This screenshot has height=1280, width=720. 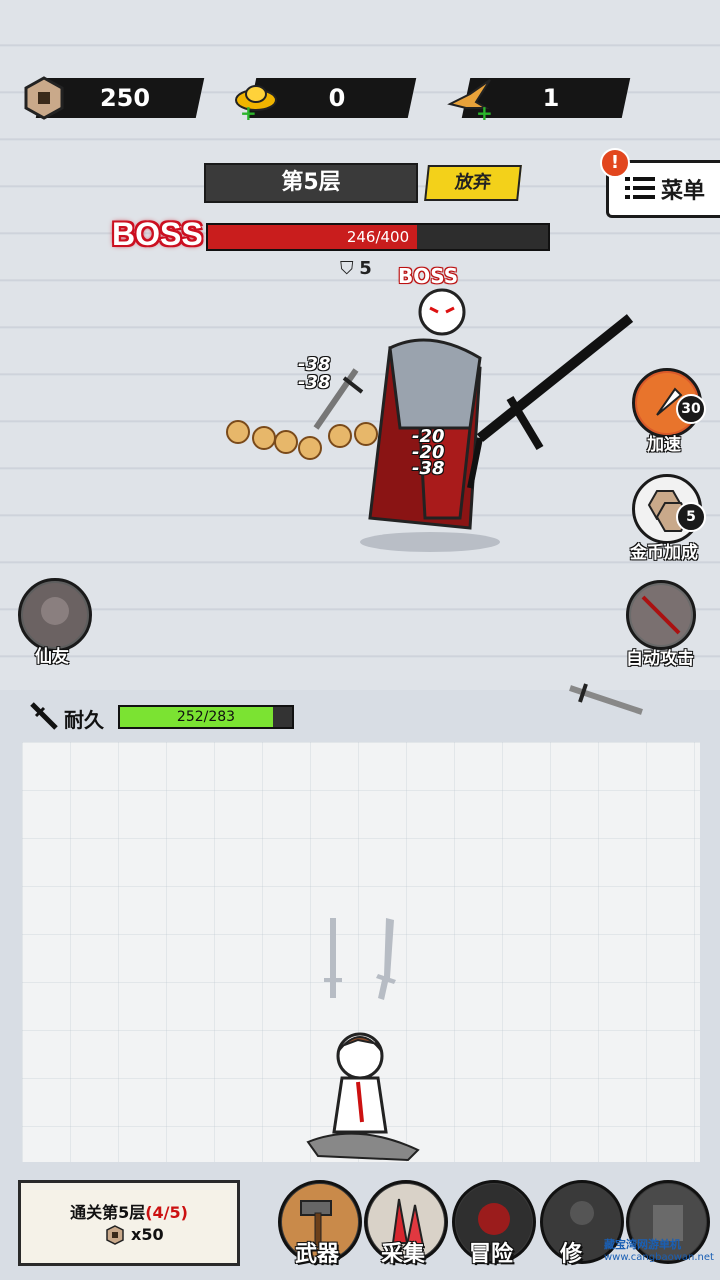 What do you see at coordinates (112, 98) in the screenshot?
I see `coin-counter: 250` at bounding box center [112, 98].